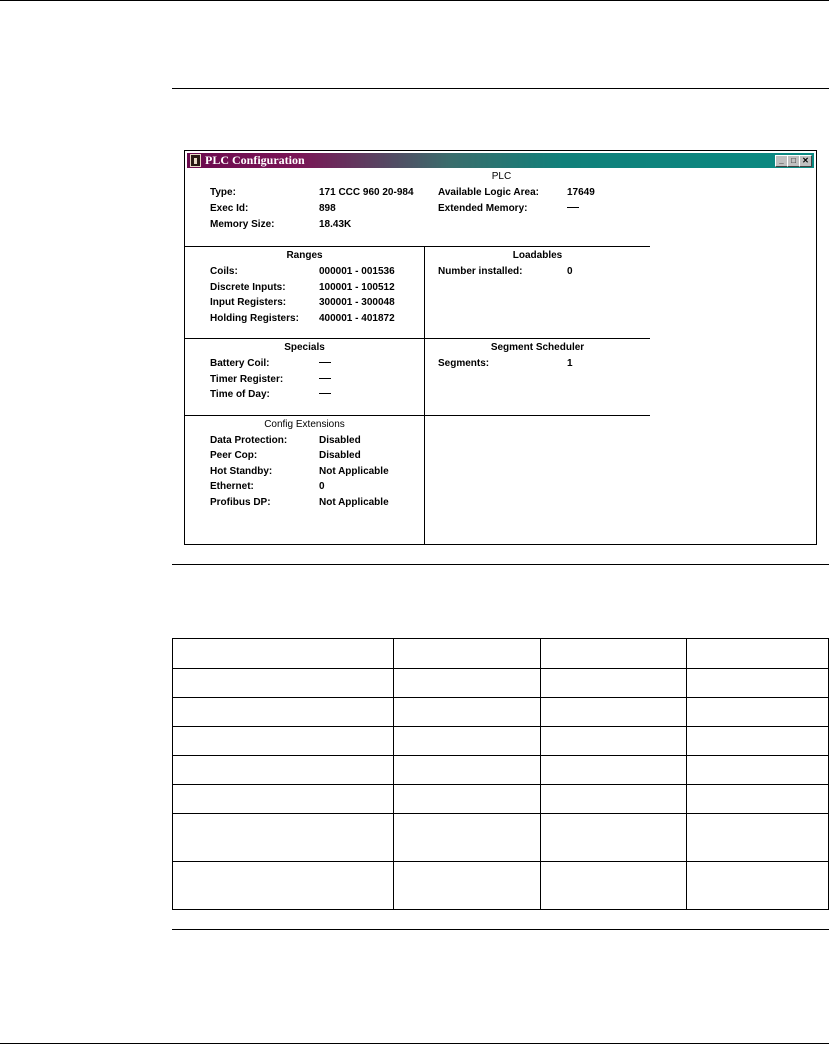  I want to click on peer-cop-value: Disabled, so click(340, 455).